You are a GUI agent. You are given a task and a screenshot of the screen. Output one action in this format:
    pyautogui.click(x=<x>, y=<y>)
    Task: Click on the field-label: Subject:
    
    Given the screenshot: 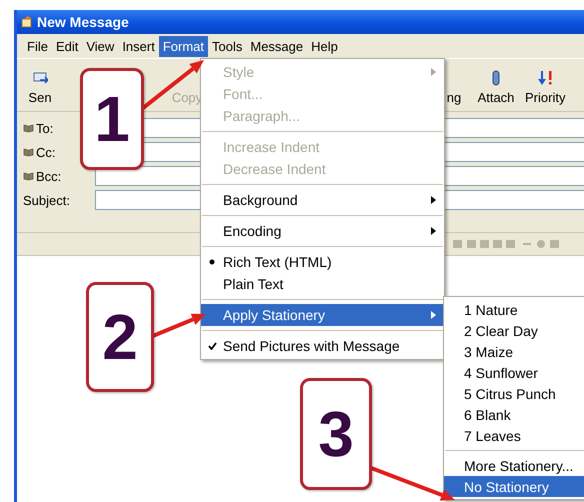 What is the action you would take?
    pyautogui.click(x=46, y=200)
    